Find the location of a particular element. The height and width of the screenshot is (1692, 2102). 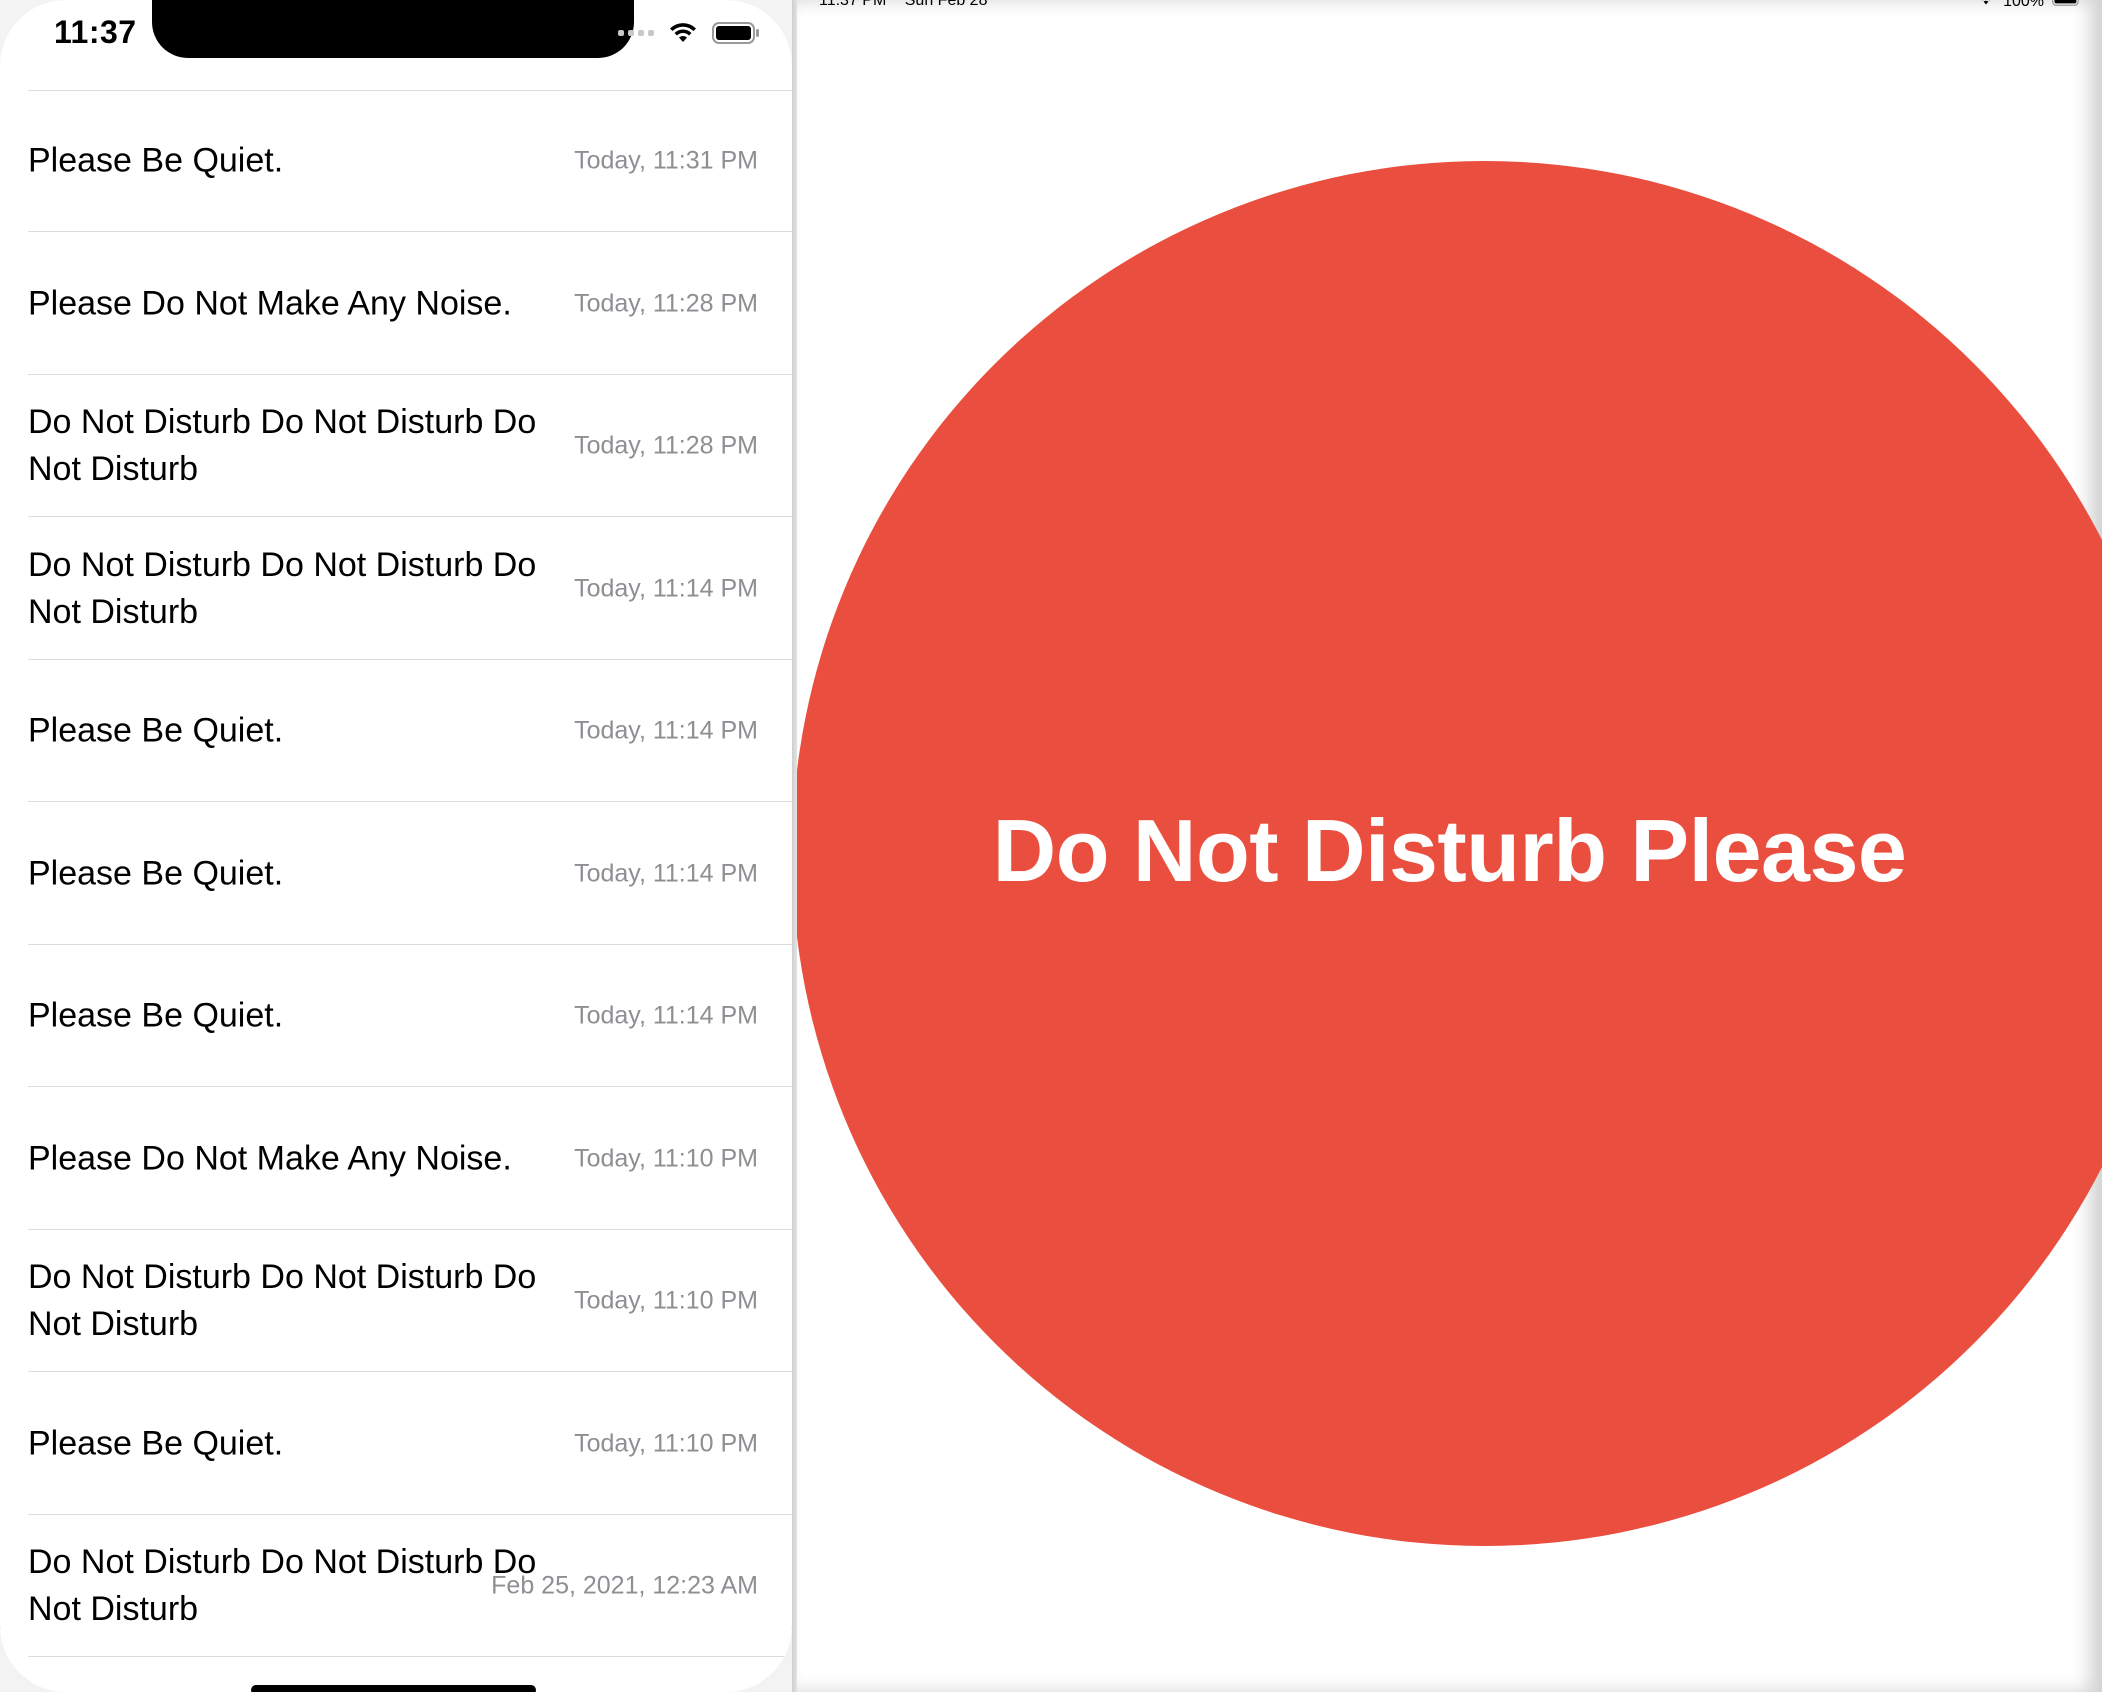

iphone-status-icons is located at coordinates (689, 33).